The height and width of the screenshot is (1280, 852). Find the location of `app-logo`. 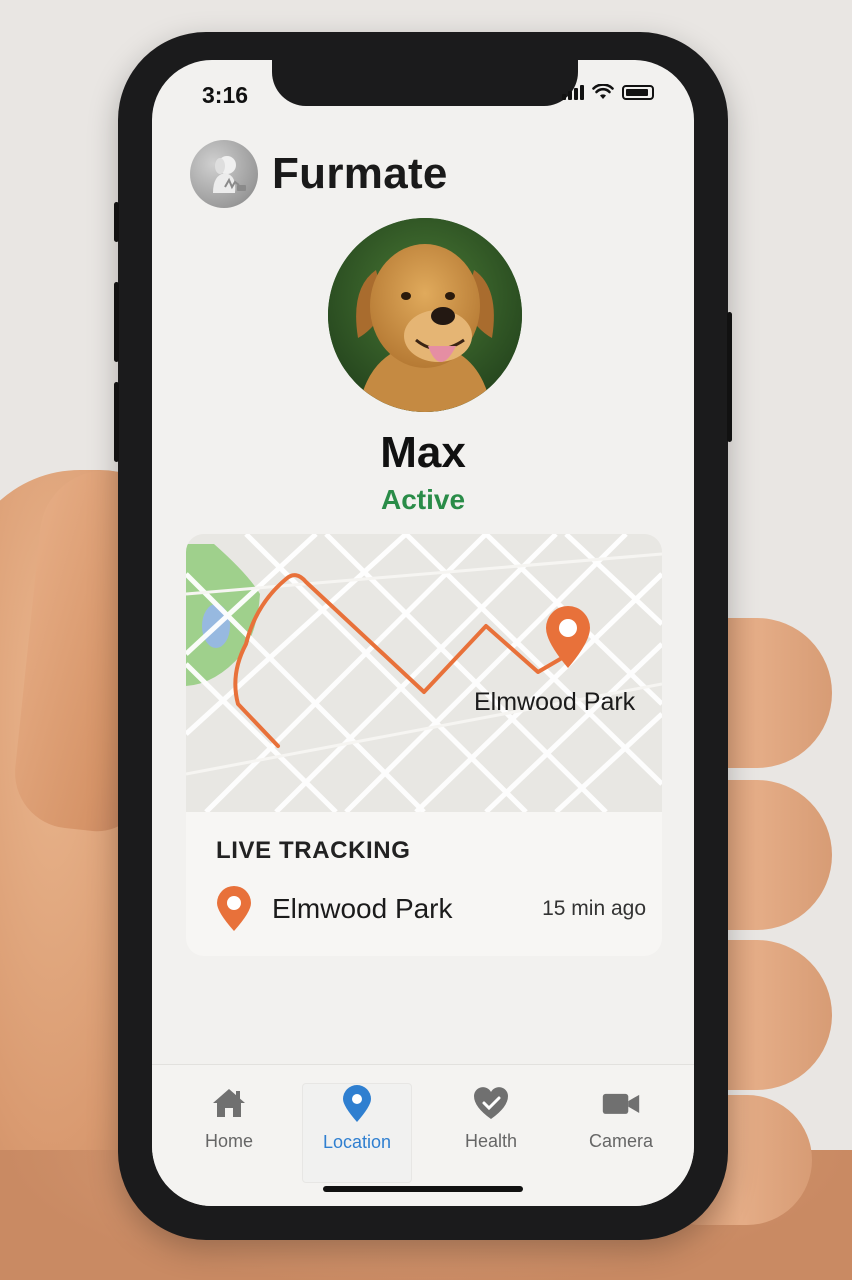

app-logo is located at coordinates (224, 174).